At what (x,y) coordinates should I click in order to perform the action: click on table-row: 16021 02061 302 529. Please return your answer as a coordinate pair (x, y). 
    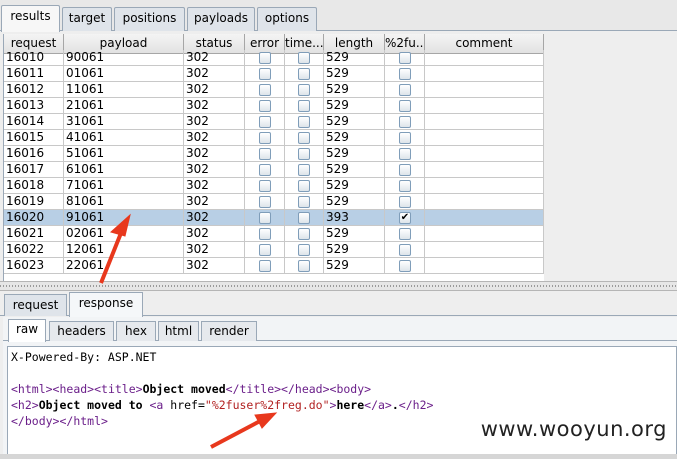
    Looking at the image, I should click on (274, 234).